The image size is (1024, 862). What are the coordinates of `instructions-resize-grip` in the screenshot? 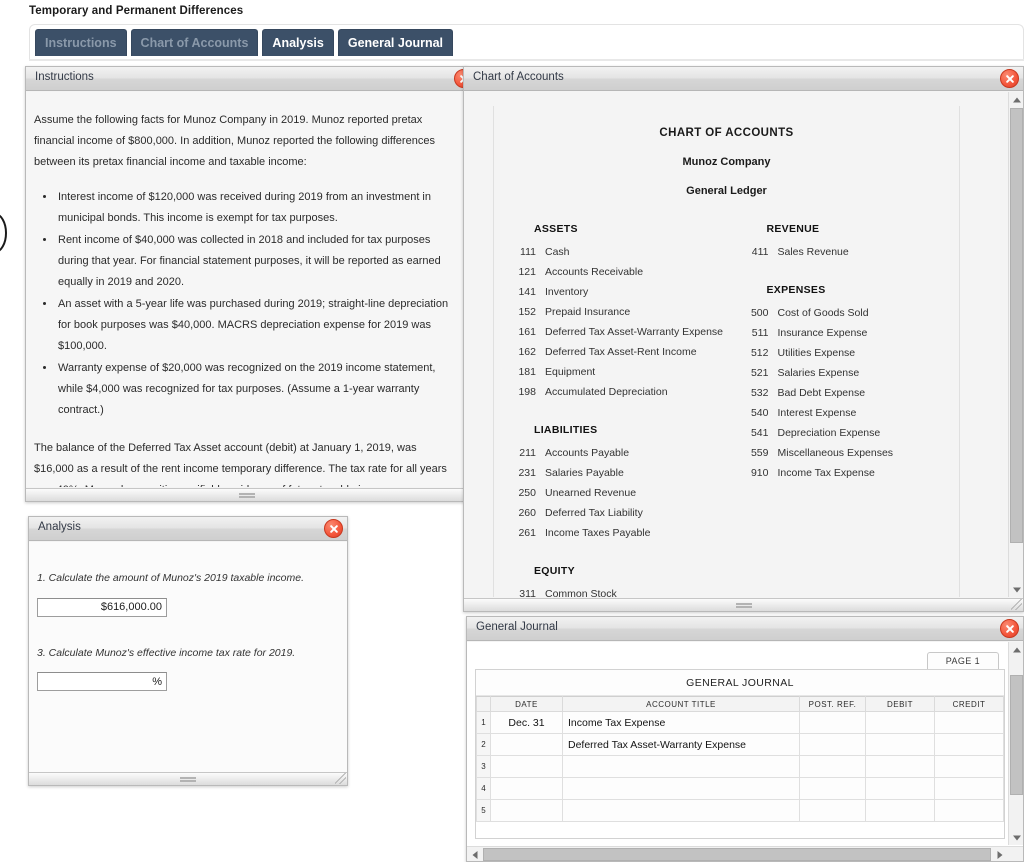 It's located at (246, 495).